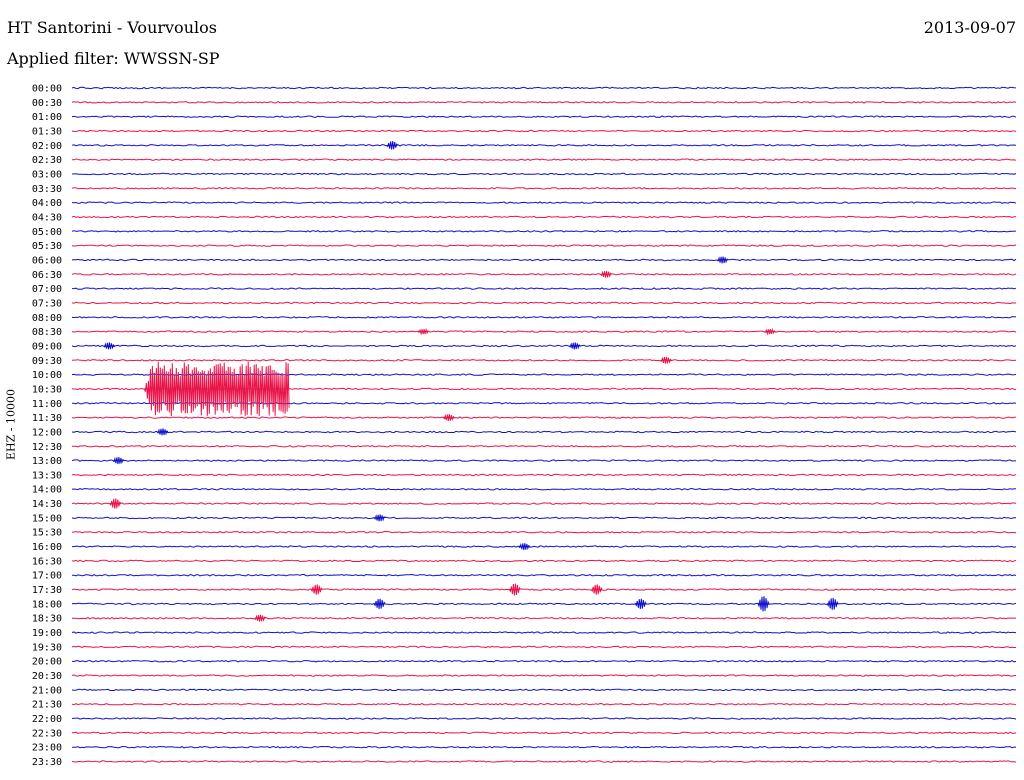 The height and width of the screenshot is (780, 1024). What do you see at coordinates (47, 733) in the screenshot?
I see `row-time-label: 22:30` at bounding box center [47, 733].